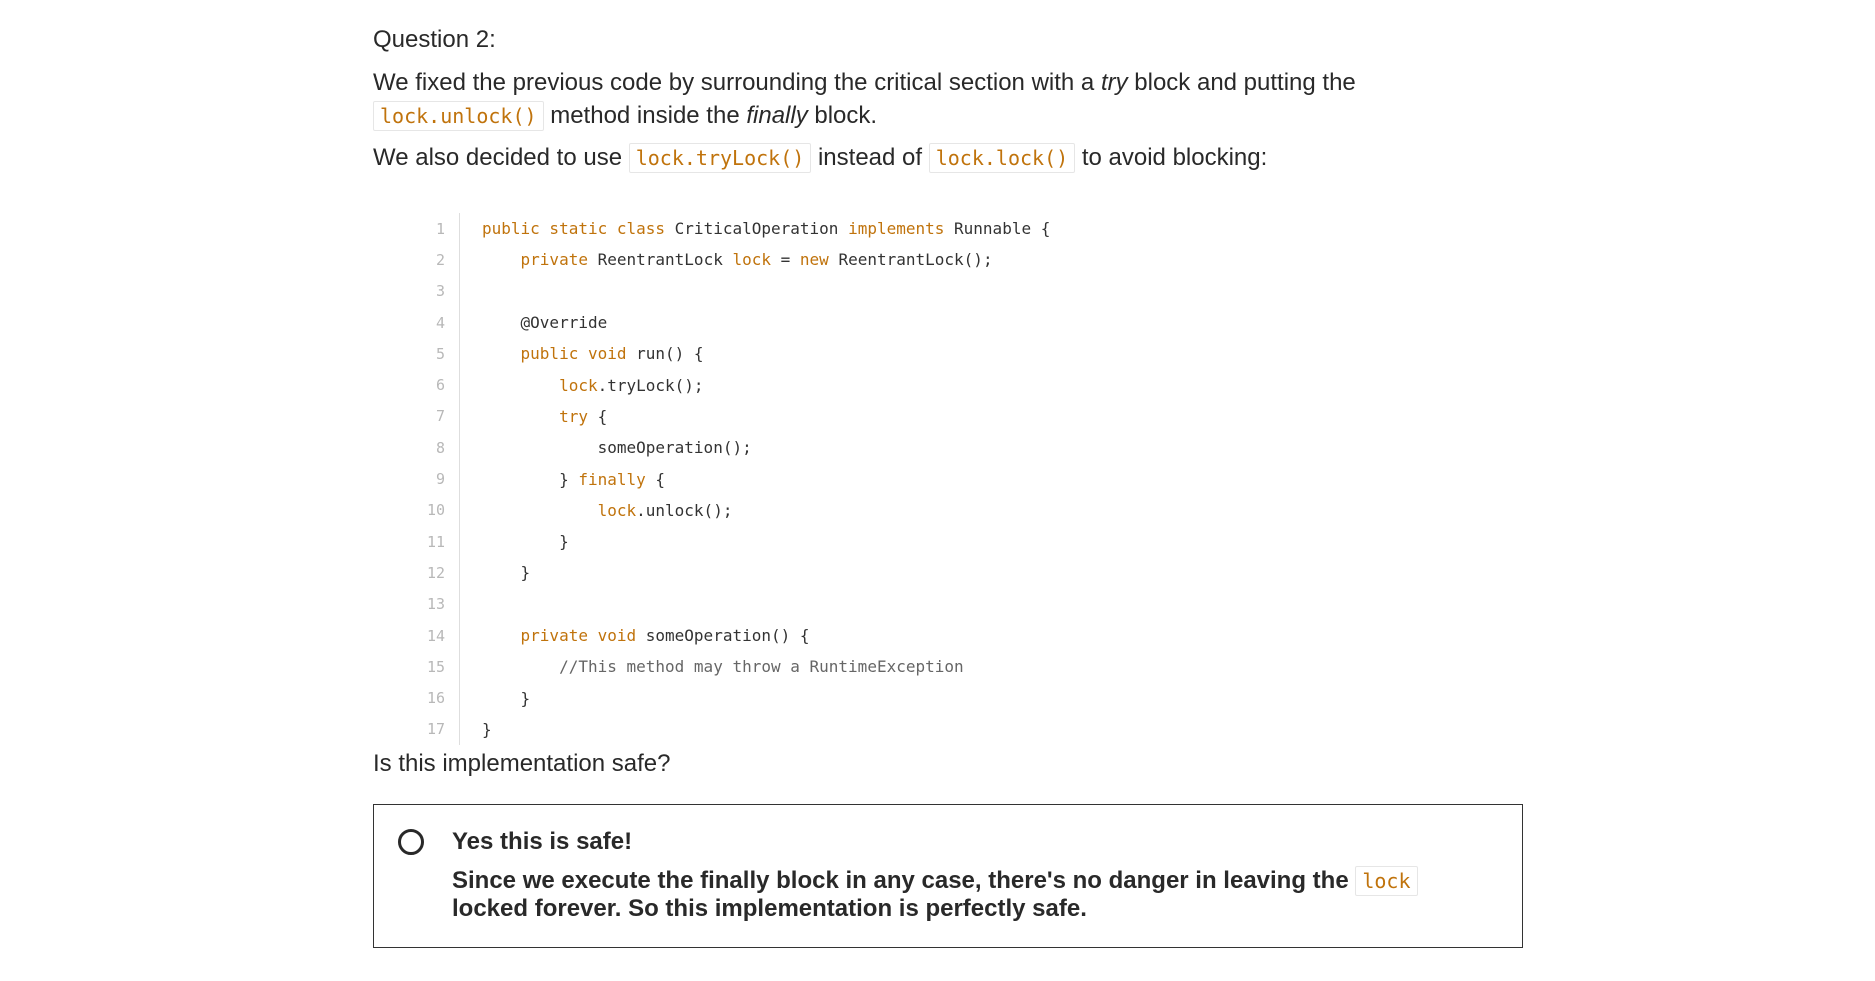 The height and width of the screenshot is (981, 1875). Describe the element at coordinates (434, 385) in the screenshot. I see `line-number: 6` at that location.